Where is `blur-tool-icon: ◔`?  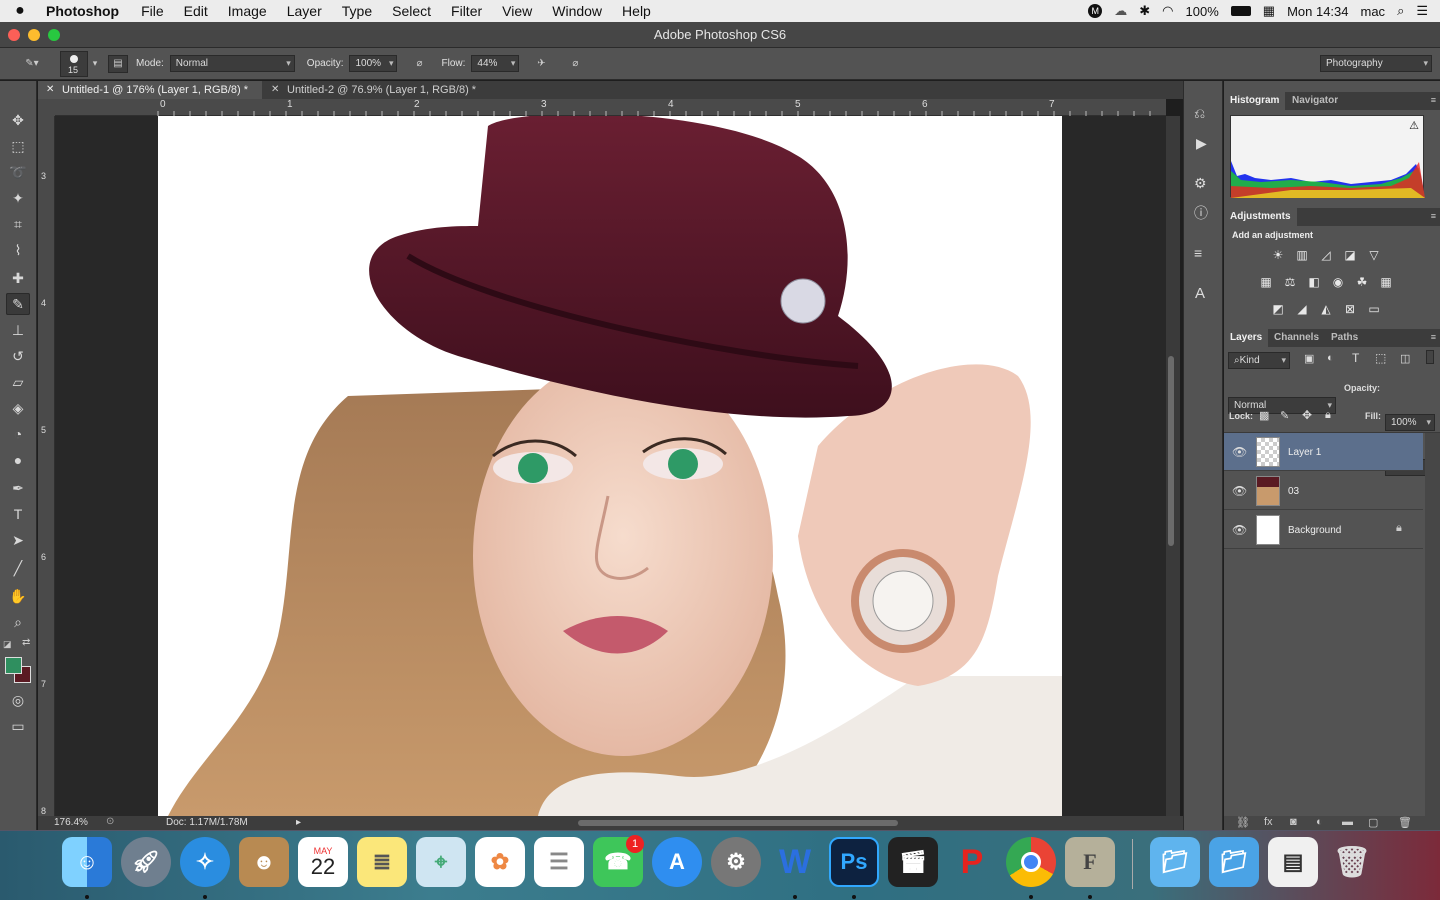
blur-tool-icon: ◔ is located at coordinates (18, 434).